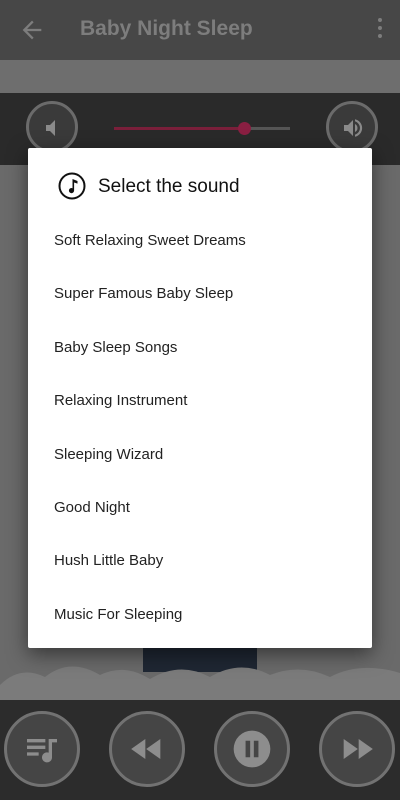  Describe the element at coordinates (200, 614) in the screenshot. I see `sound-option: Music For Sleeping` at that location.